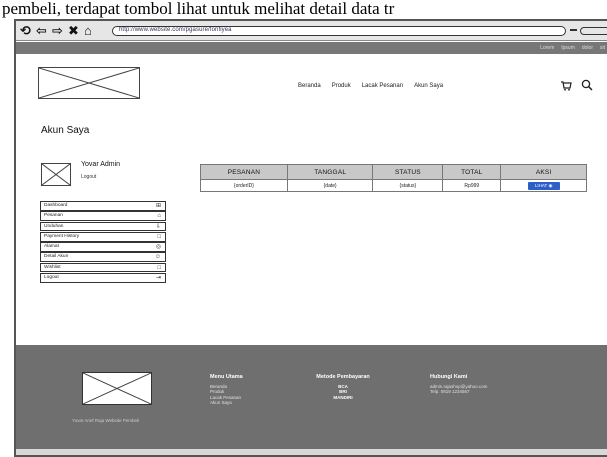 Image resolution: width=607 pixels, height=457 pixels. Describe the element at coordinates (175, 30) in the screenshot. I see `address-text: http://www.website.com/pgasure/fonfiyea` at that location.